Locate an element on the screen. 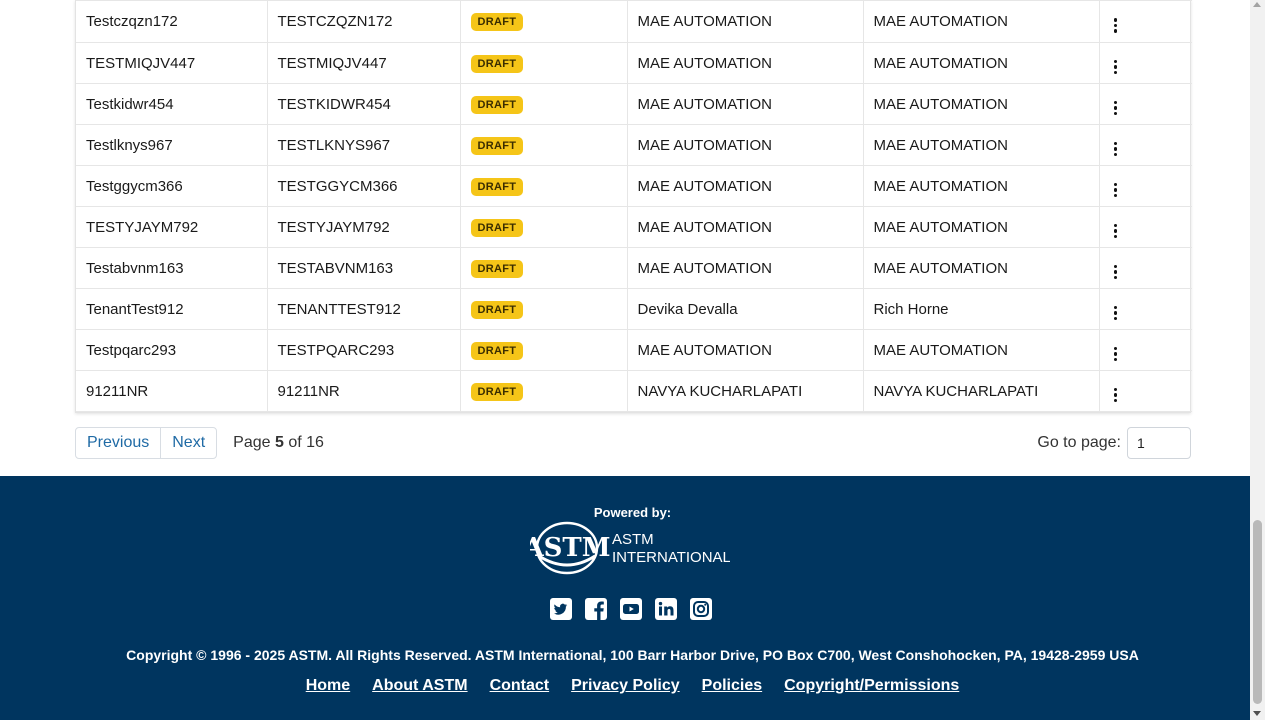 The width and height of the screenshot is (1280, 720). cell-code: TESTPQARC293 is located at coordinates (336, 350).